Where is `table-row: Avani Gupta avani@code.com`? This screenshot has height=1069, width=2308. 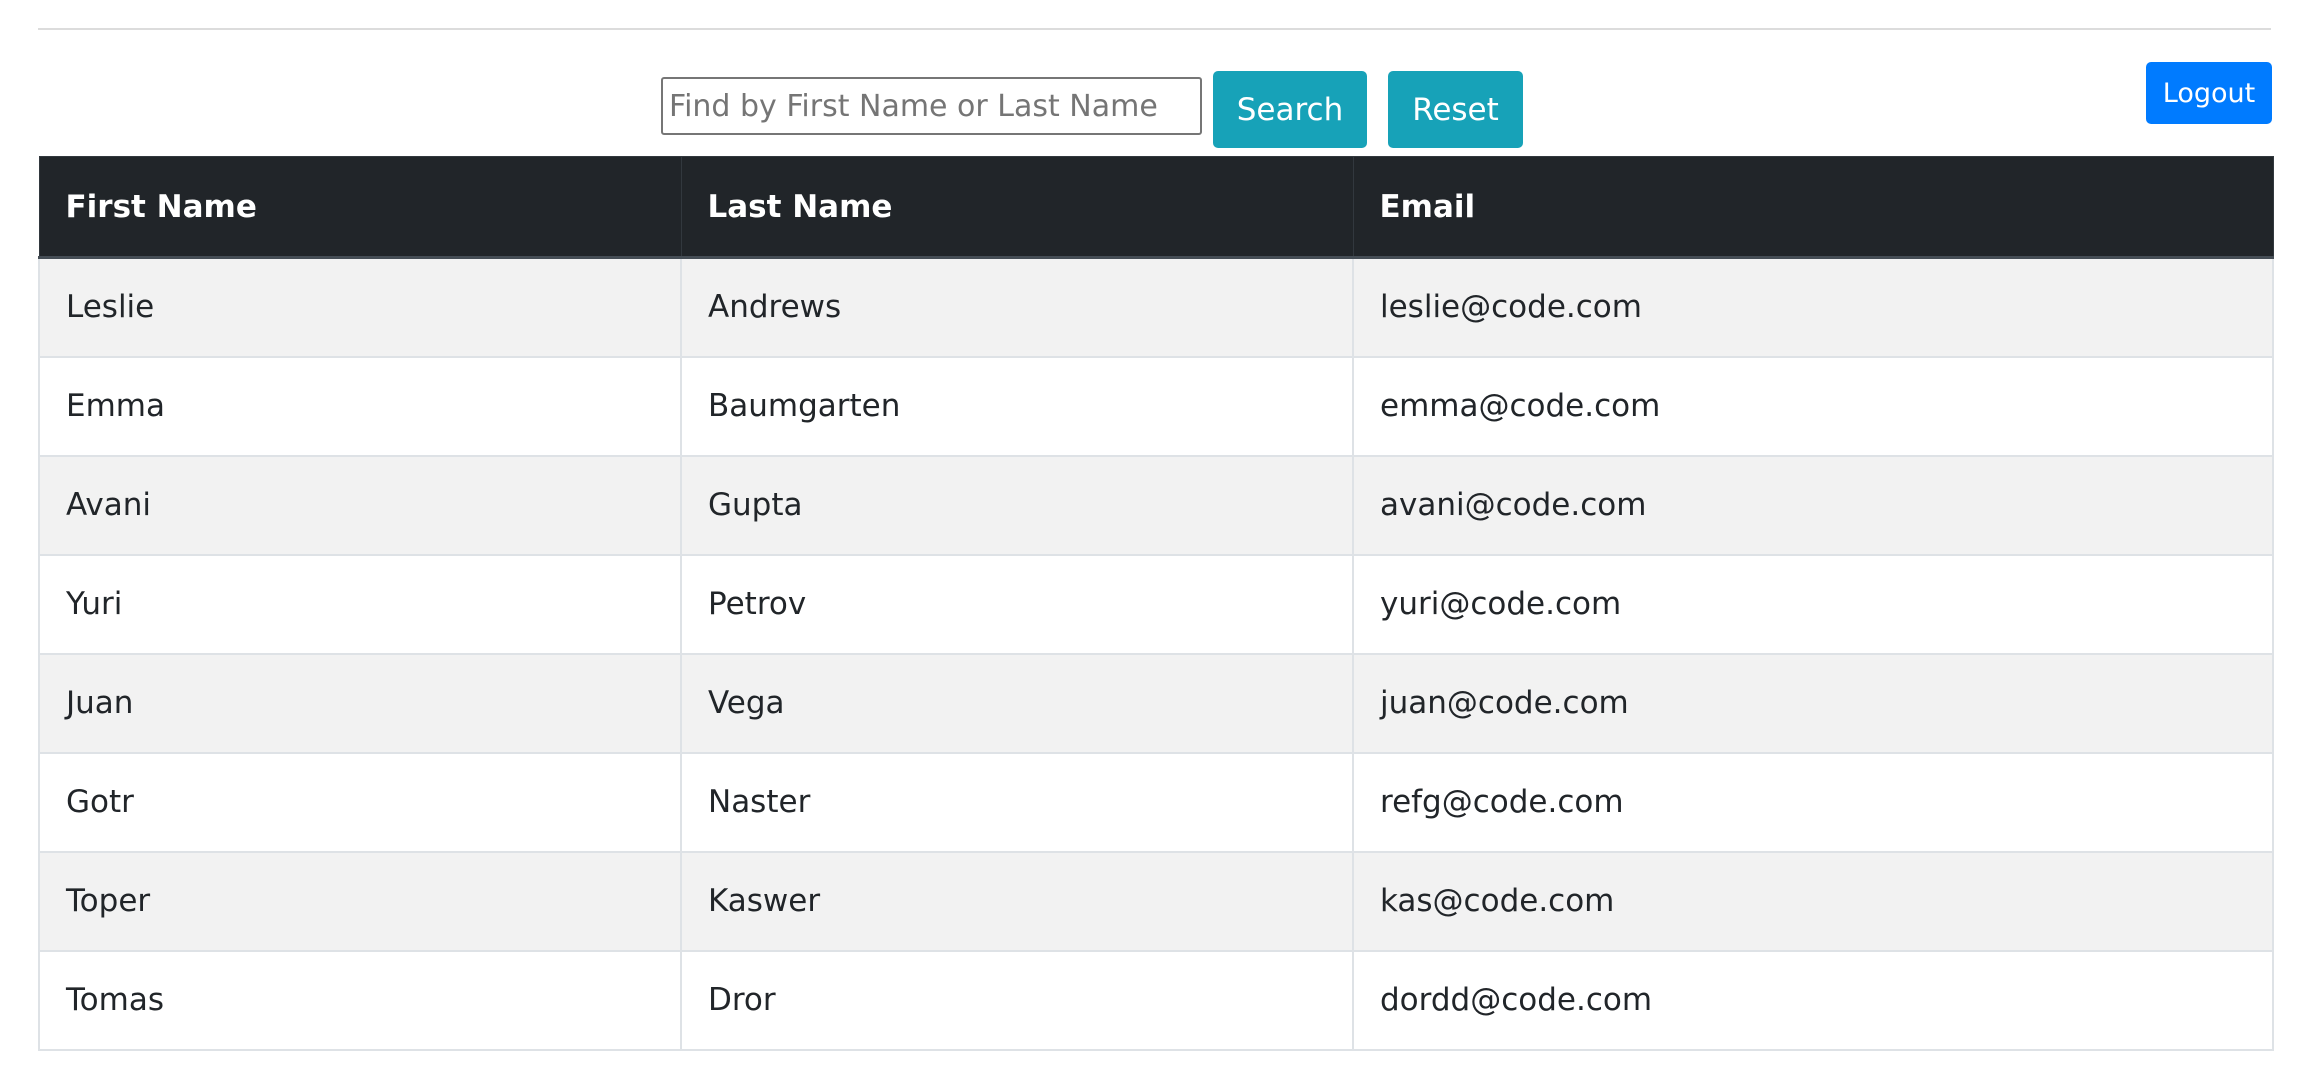 table-row: Avani Gupta avani@code.com is located at coordinates (1156, 505).